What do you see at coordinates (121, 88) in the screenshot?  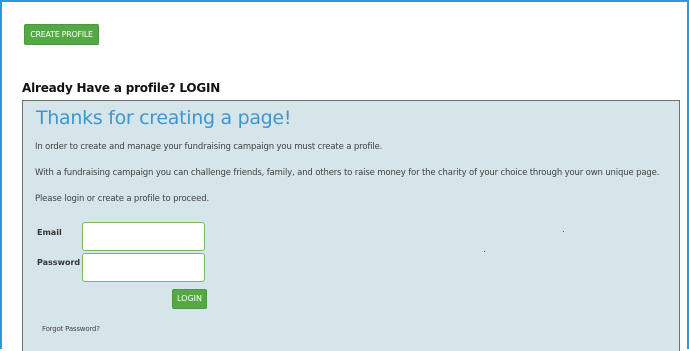 I see `login-section-heading: Already Have a profile? LOGIN` at bounding box center [121, 88].